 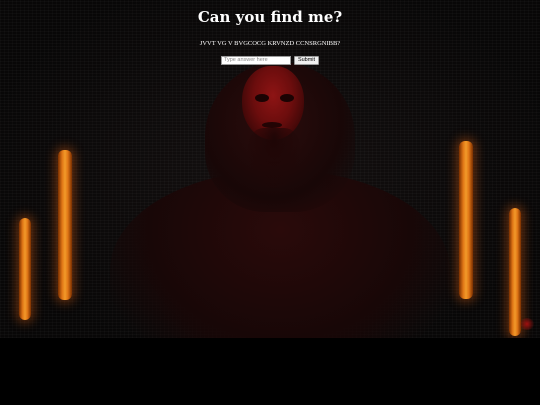 What do you see at coordinates (527, 324) in the screenshot?
I see `red-glint` at bounding box center [527, 324].